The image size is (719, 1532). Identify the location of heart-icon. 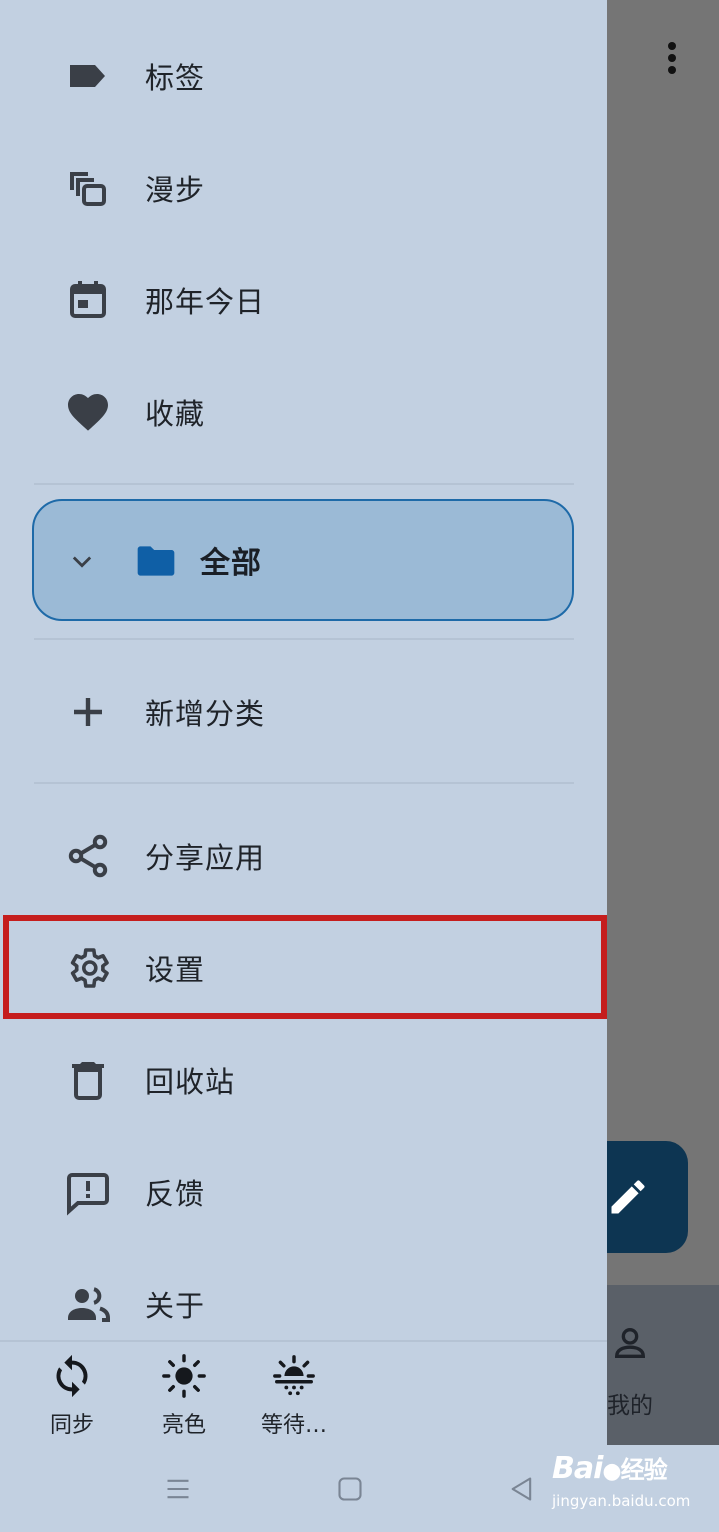
(88, 412).